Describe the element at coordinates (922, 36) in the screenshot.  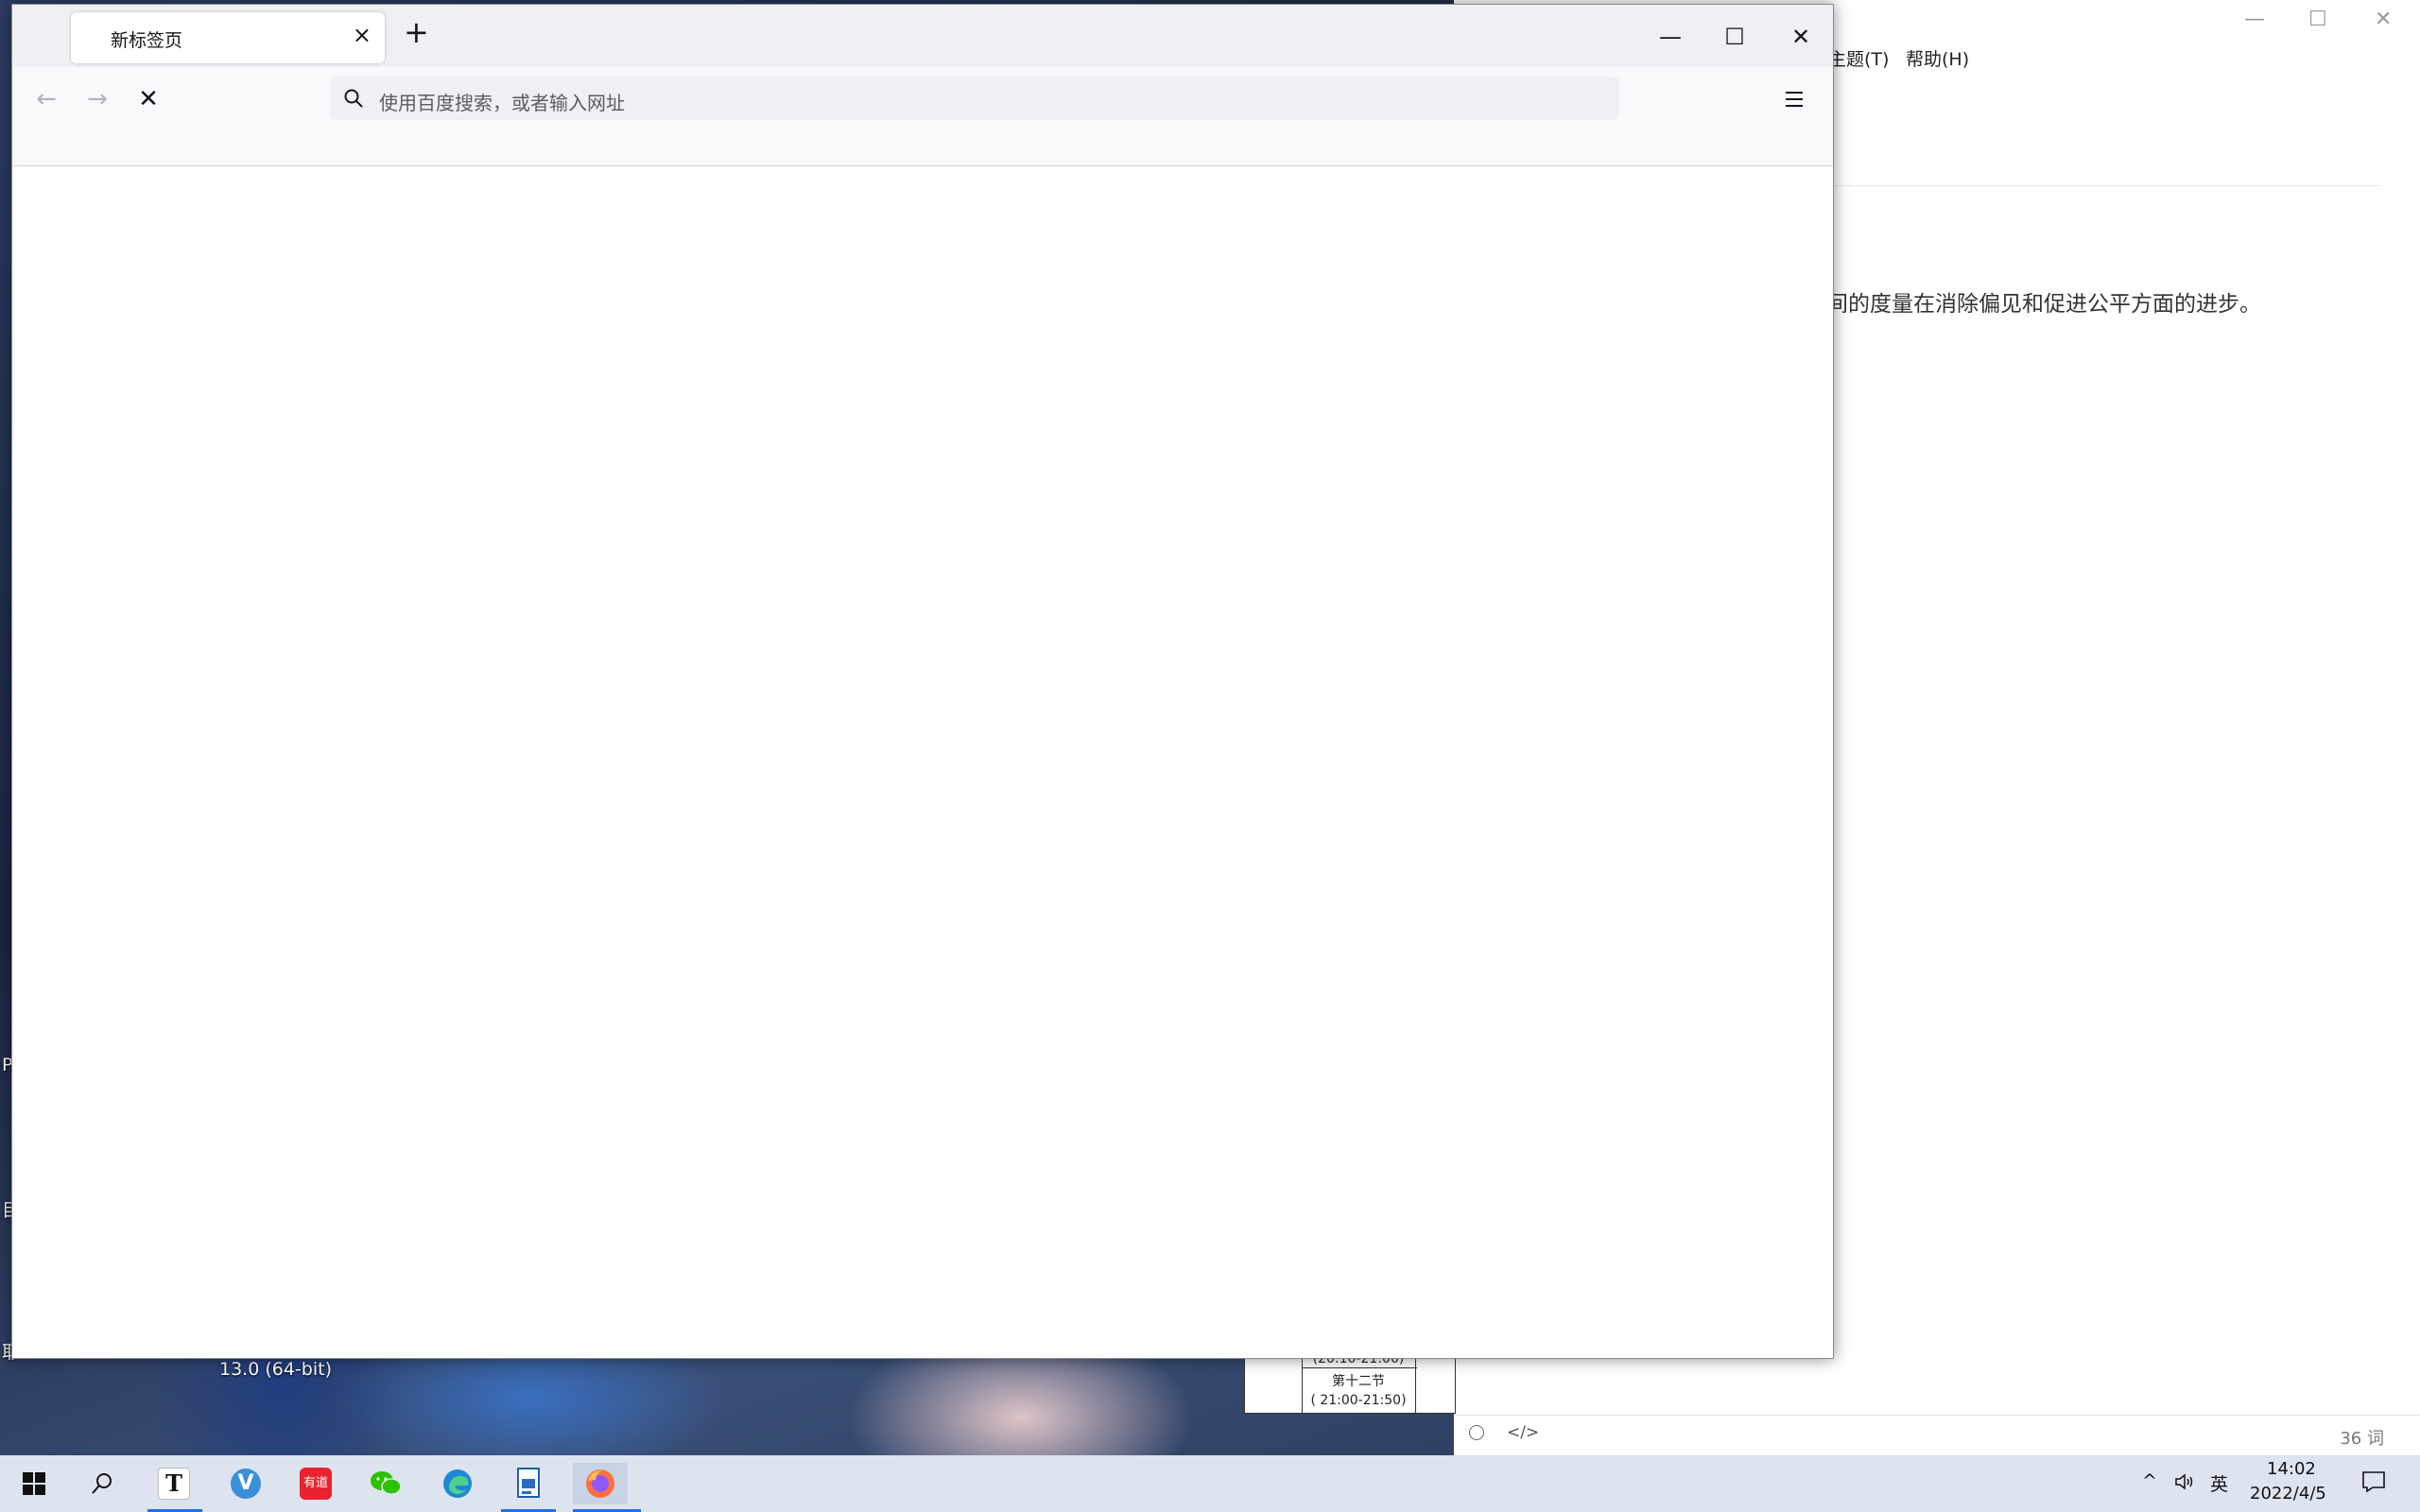
I see `tab-bar: 新标签页 × + — ☐ ✕` at that location.